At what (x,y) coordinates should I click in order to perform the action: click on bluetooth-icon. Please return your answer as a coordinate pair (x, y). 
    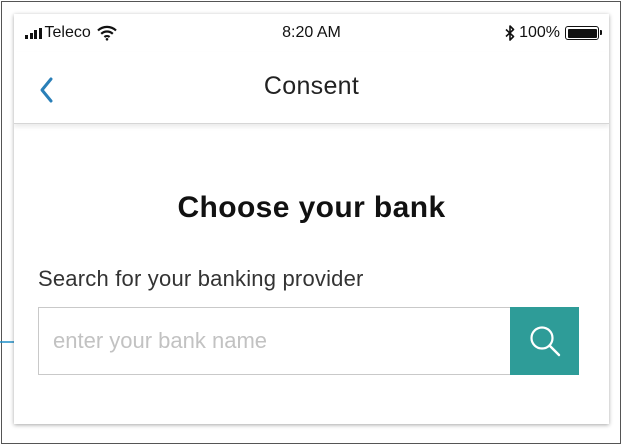
    Looking at the image, I should click on (510, 33).